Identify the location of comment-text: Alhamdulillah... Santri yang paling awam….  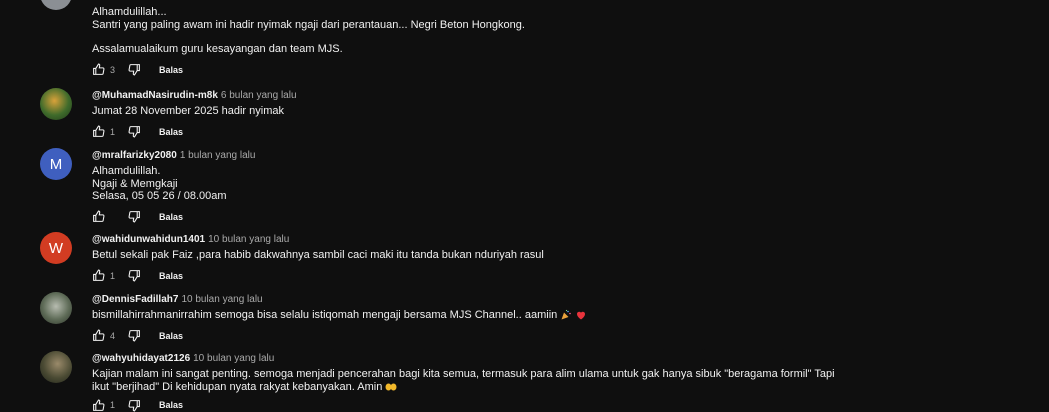
(566, 31).